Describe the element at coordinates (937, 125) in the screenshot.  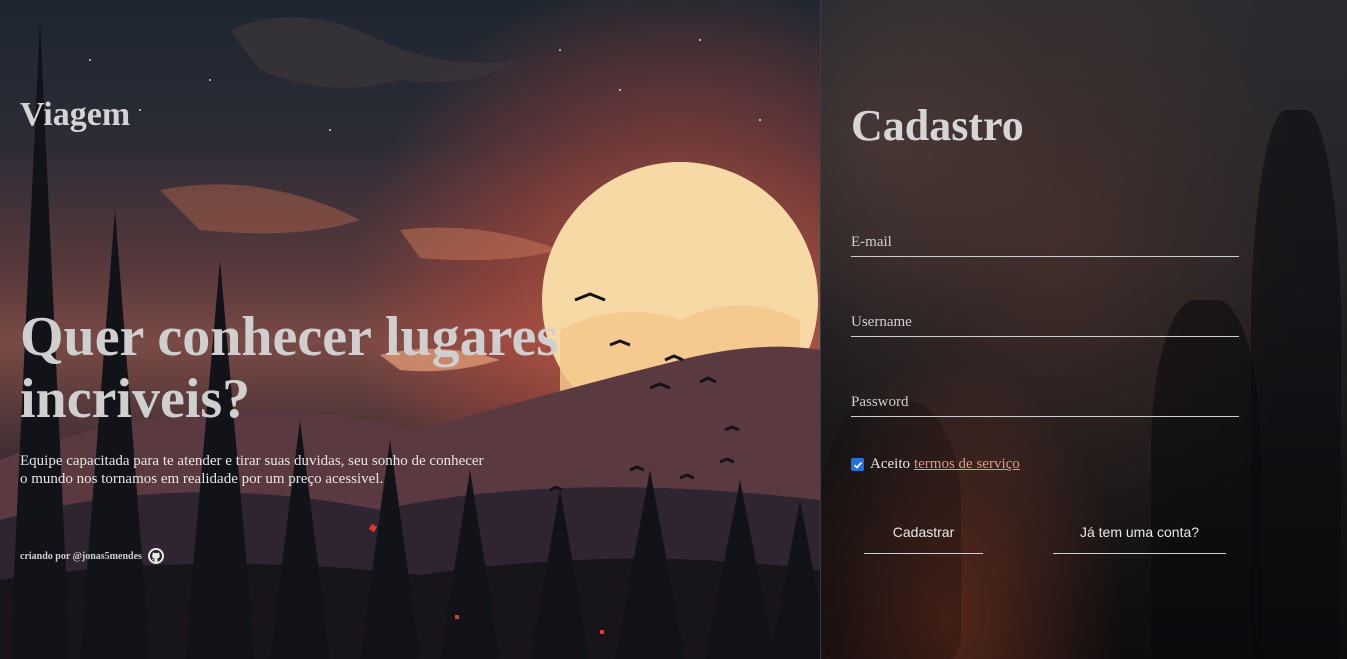
I see `signup-title: Cadastro` at that location.